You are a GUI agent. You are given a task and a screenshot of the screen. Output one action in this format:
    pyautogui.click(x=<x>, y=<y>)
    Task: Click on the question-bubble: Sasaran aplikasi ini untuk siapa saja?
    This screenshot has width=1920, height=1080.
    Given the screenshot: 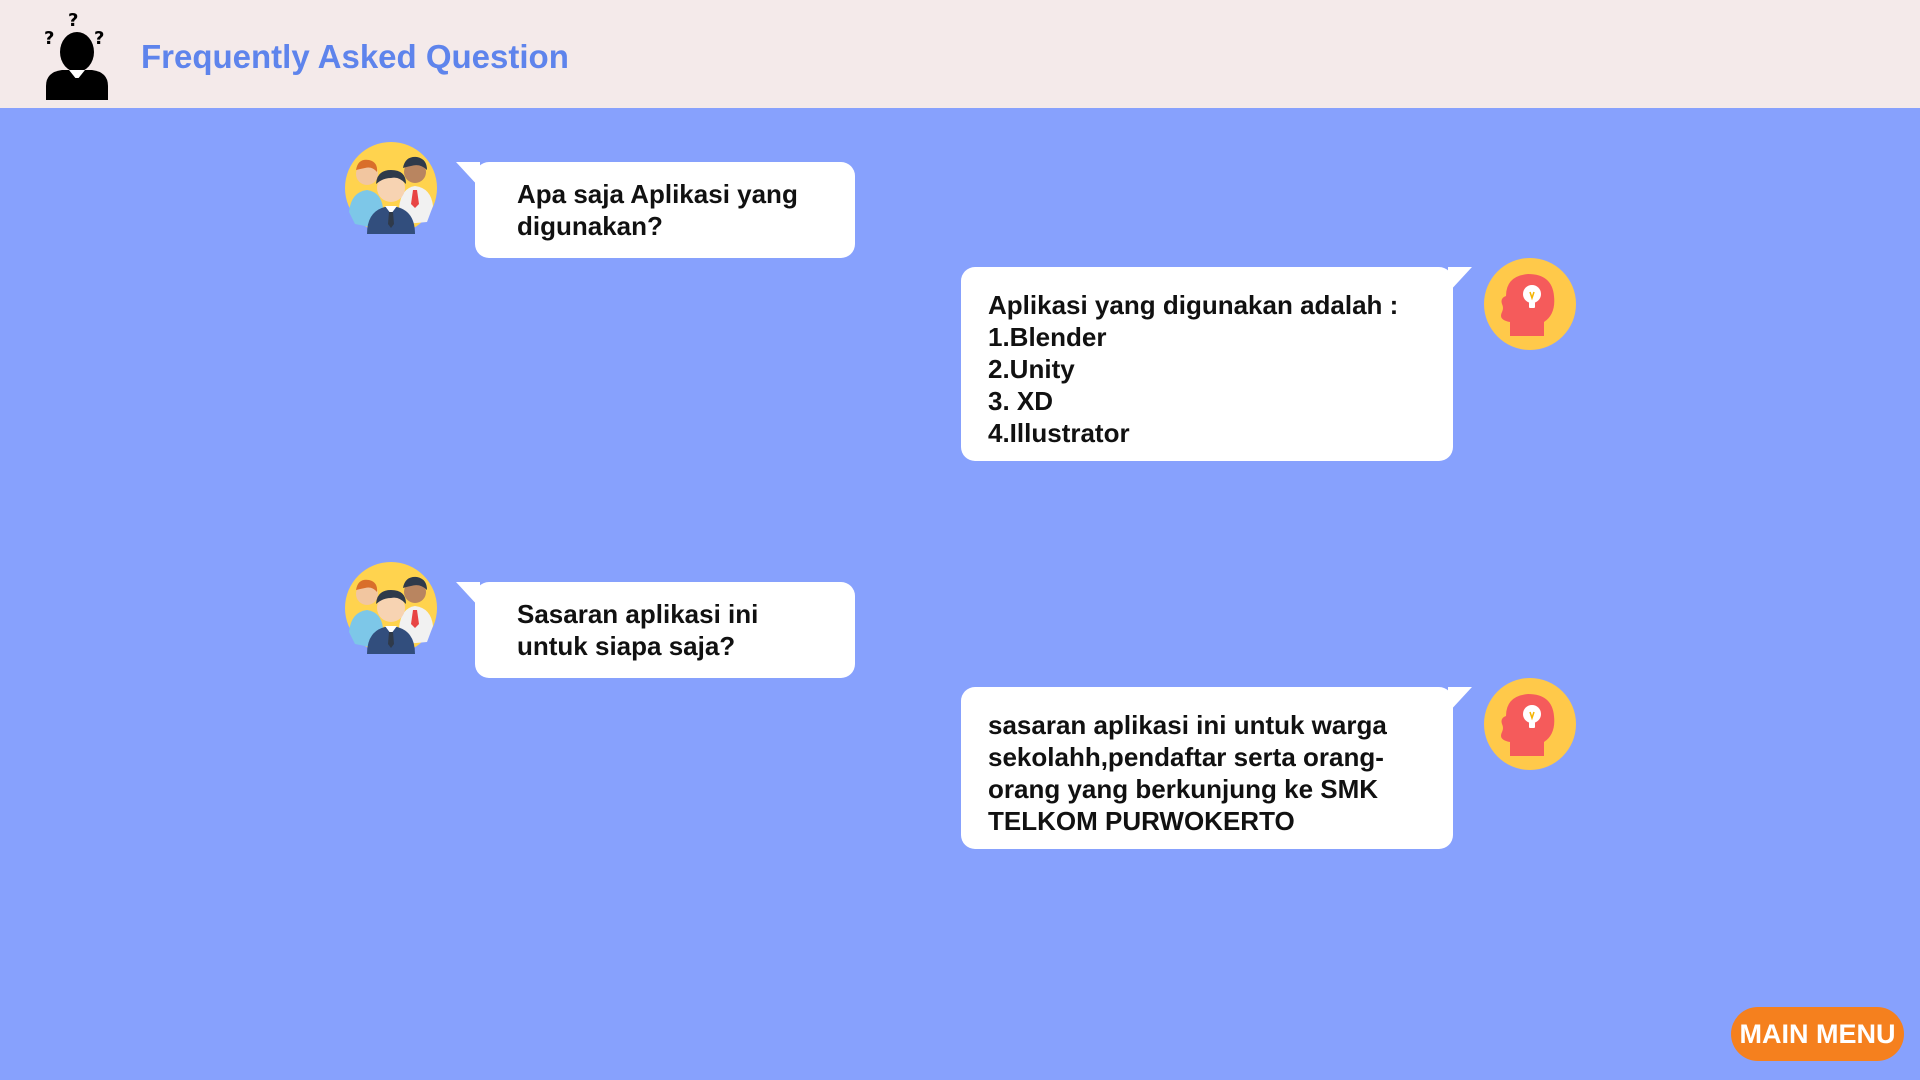 What is the action you would take?
    pyautogui.click(x=655, y=630)
    